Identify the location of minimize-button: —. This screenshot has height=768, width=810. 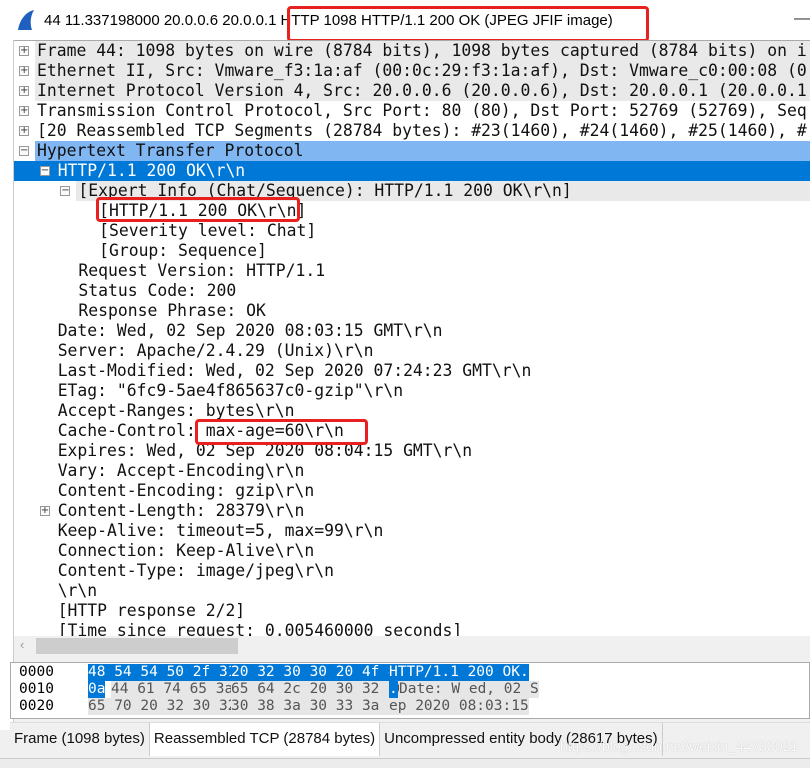
(802, 19).